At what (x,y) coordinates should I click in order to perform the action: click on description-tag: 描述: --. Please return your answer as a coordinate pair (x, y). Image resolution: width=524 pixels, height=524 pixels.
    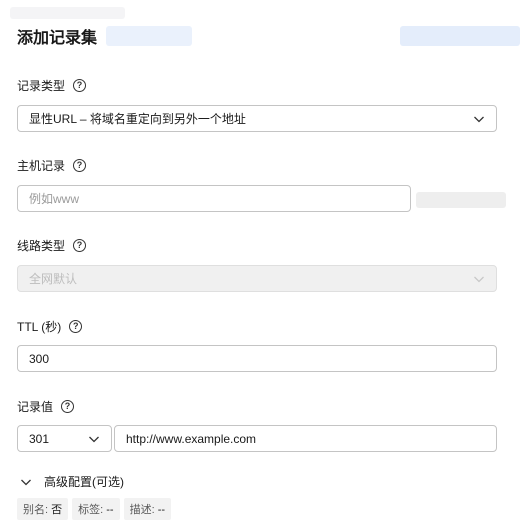
    Looking at the image, I should click on (147, 509).